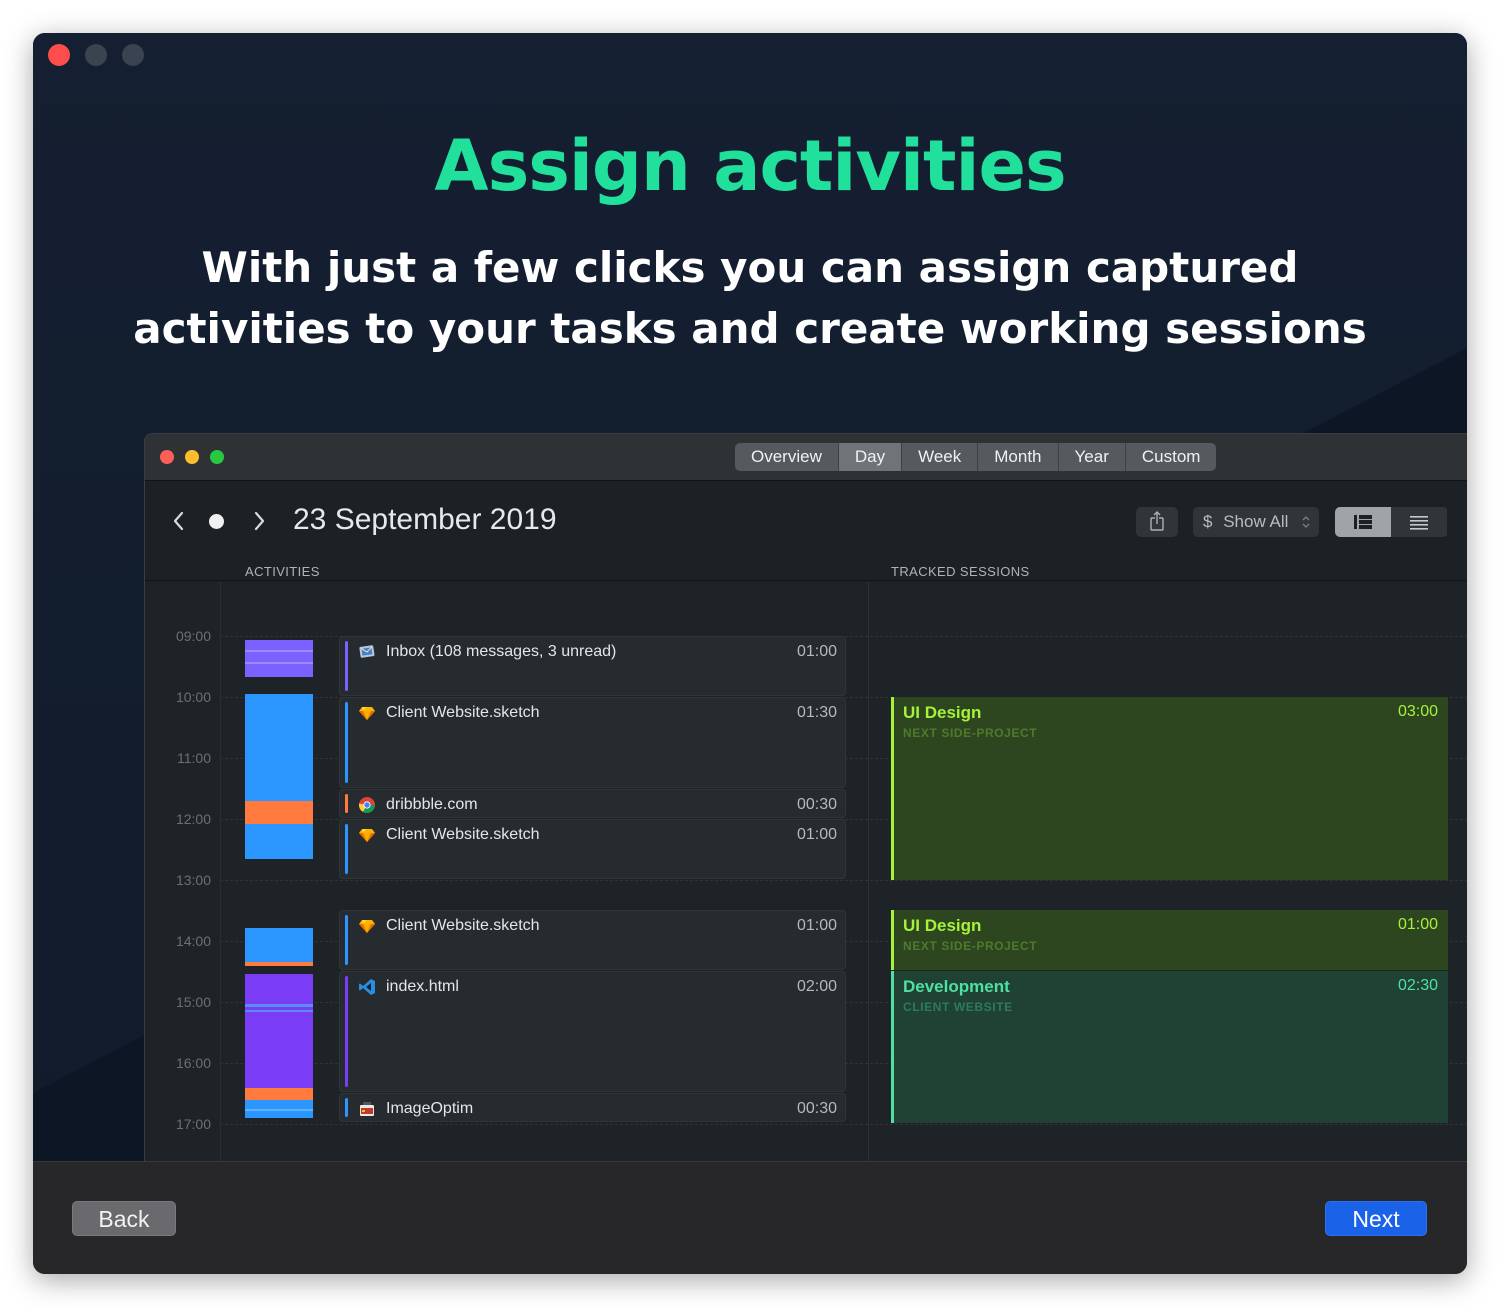  What do you see at coordinates (1169, 1047) in the screenshot?
I see `session-card: Development CLIENT WEBSITE 02:30` at bounding box center [1169, 1047].